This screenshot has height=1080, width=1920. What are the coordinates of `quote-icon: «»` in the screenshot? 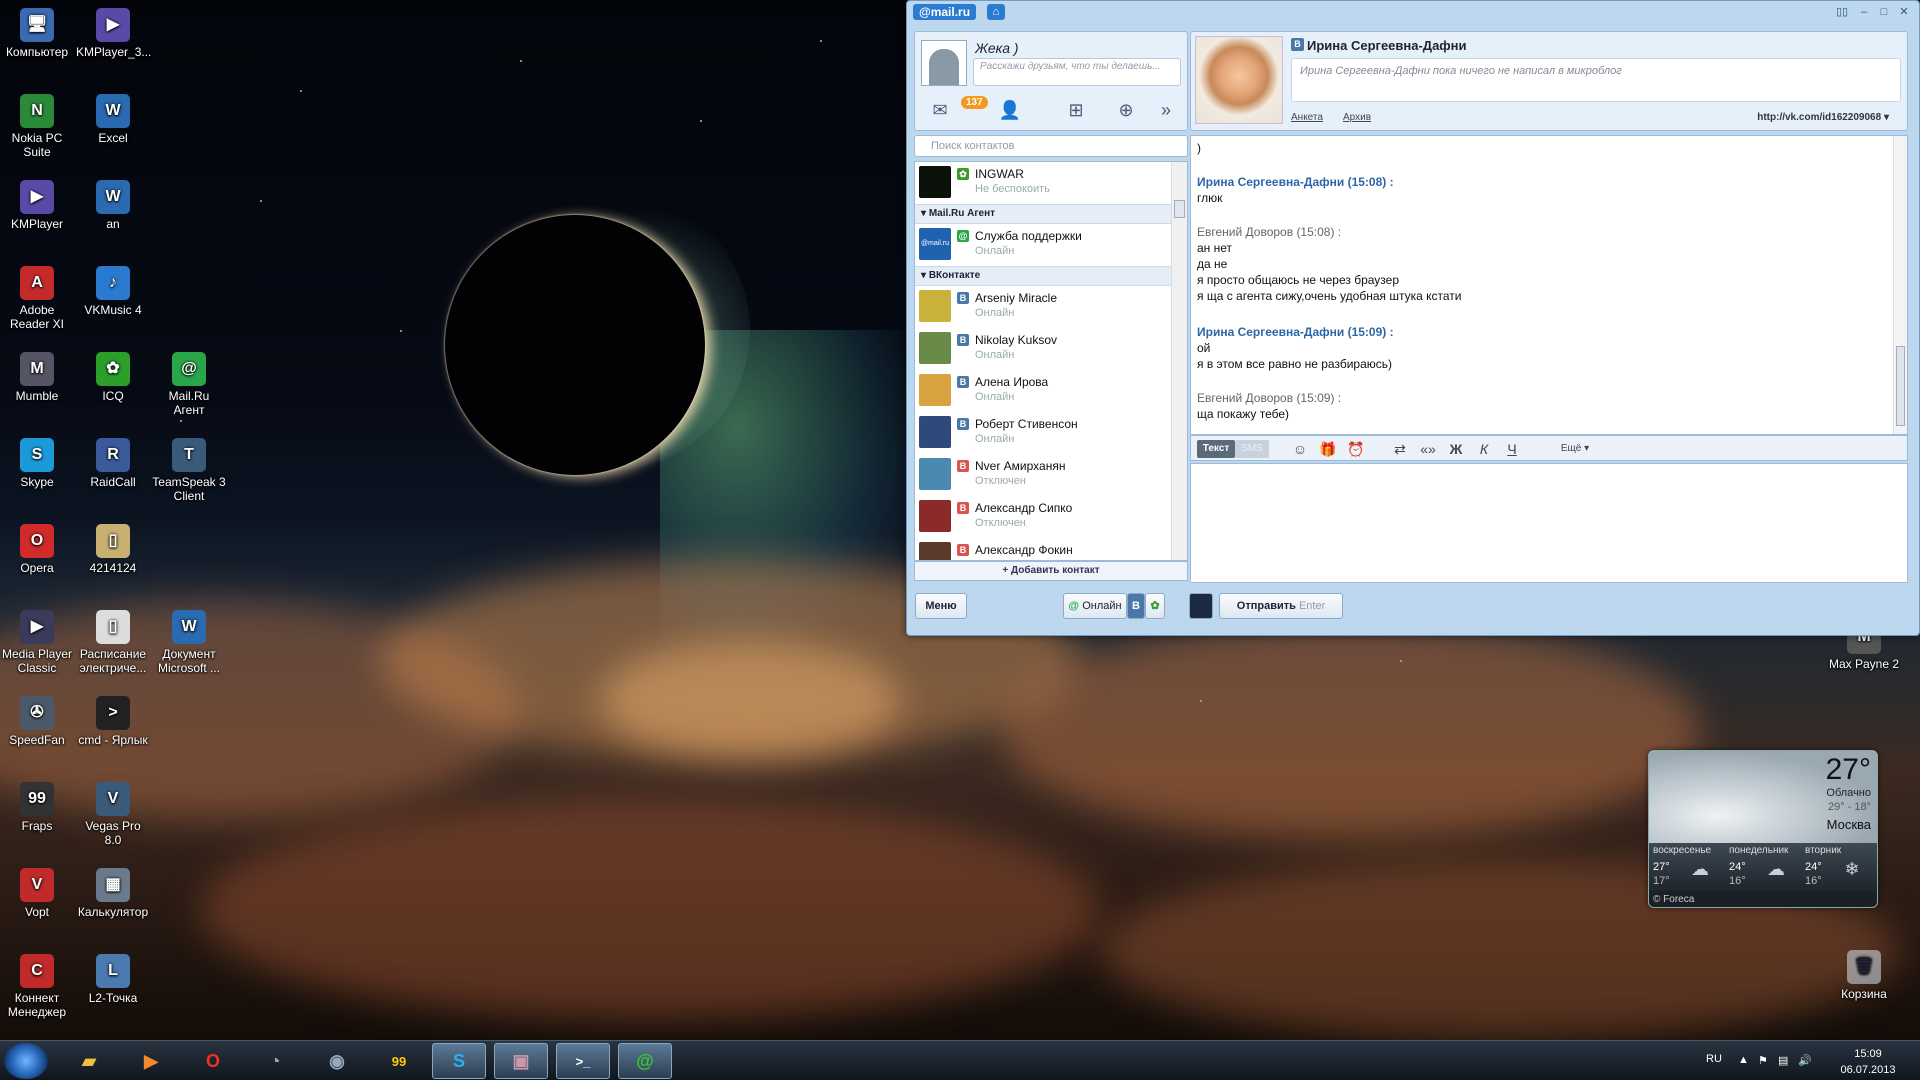 It's located at (1428, 449).